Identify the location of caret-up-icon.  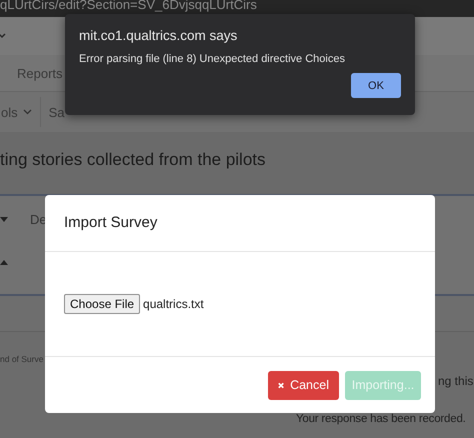
(4, 262).